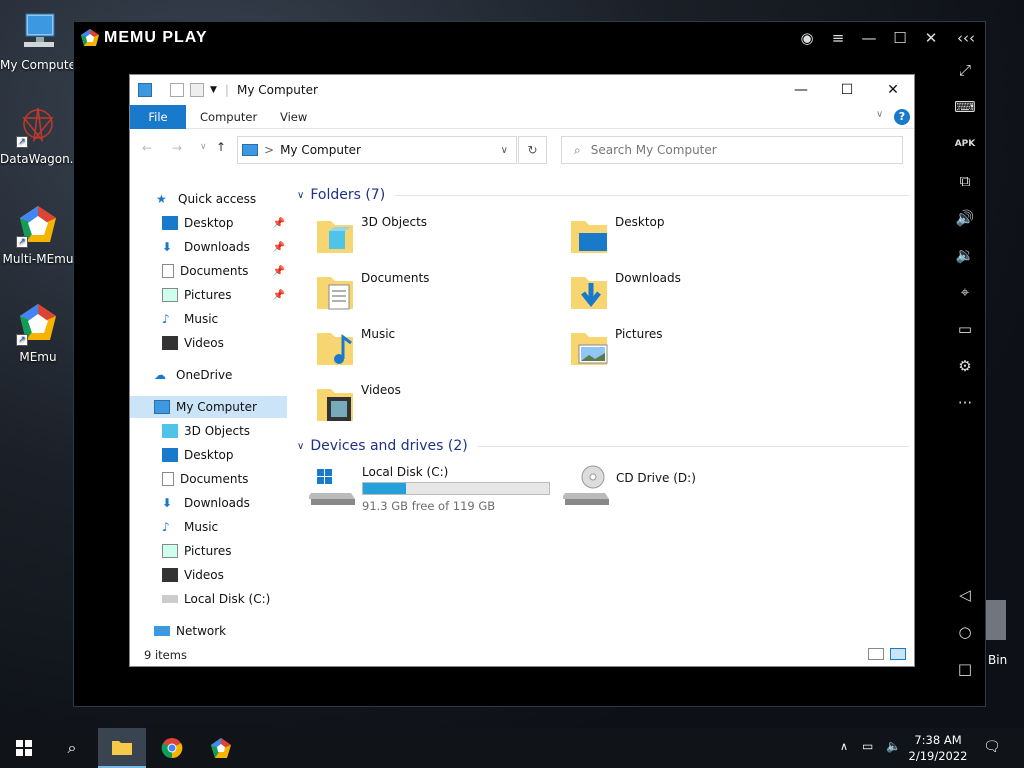  What do you see at coordinates (38, 41) in the screenshot?
I see `desktop-icon-my-computer: My Compute` at bounding box center [38, 41].